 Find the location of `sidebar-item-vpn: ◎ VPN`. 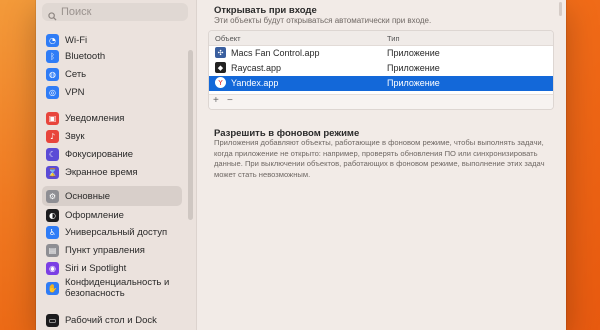

sidebar-item-vpn: ◎ VPN is located at coordinates (112, 92).